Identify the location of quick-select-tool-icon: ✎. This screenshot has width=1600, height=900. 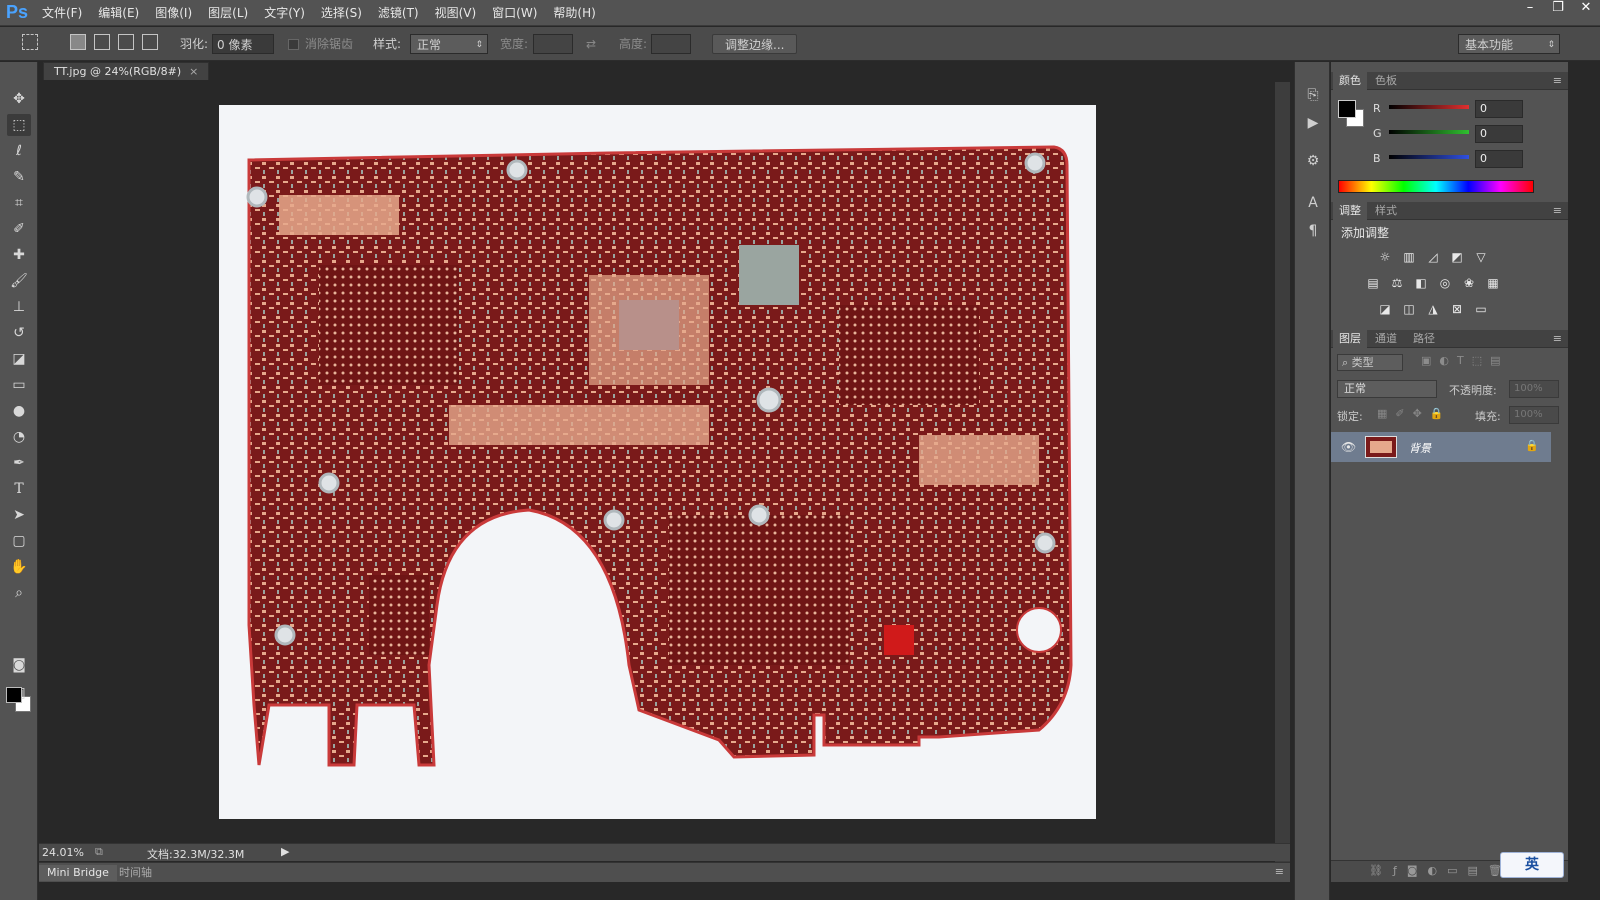
(19, 177).